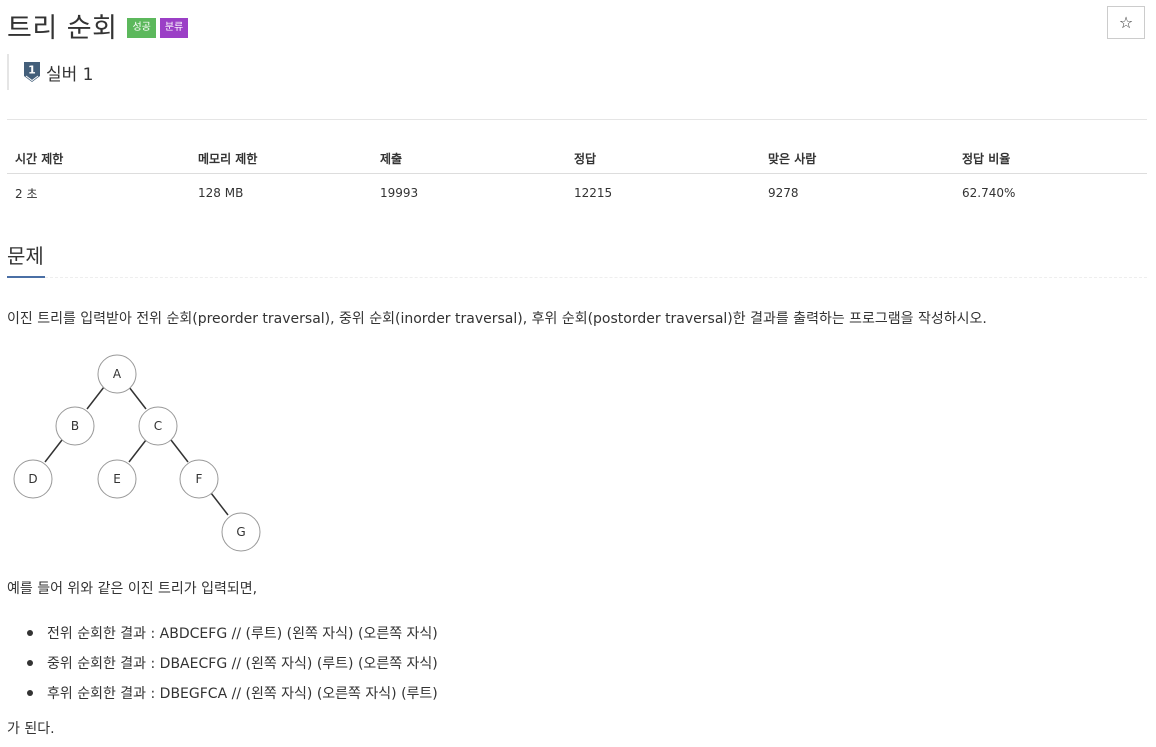  I want to click on section-title: 문제, so click(25, 256).